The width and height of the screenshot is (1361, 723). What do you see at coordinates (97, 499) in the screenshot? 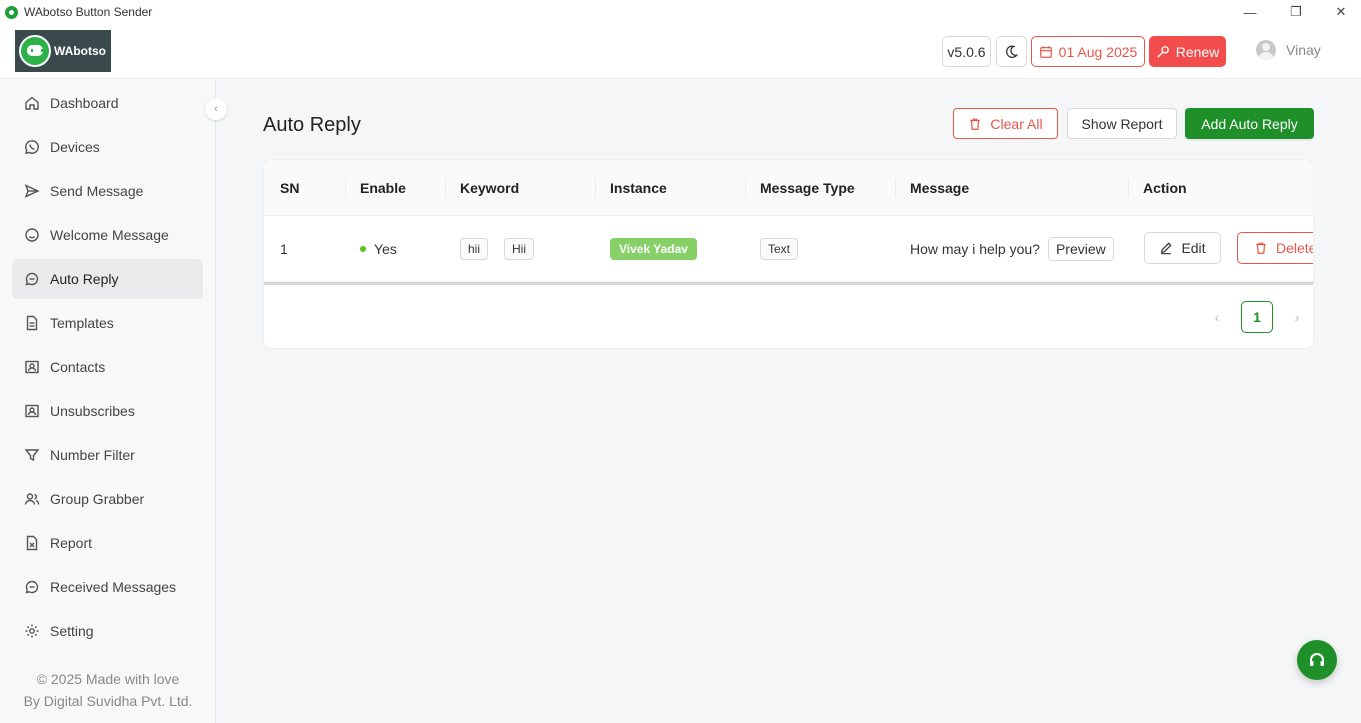
I see `sidebar-item-label: Group Grabber` at bounding box center [97, 499].